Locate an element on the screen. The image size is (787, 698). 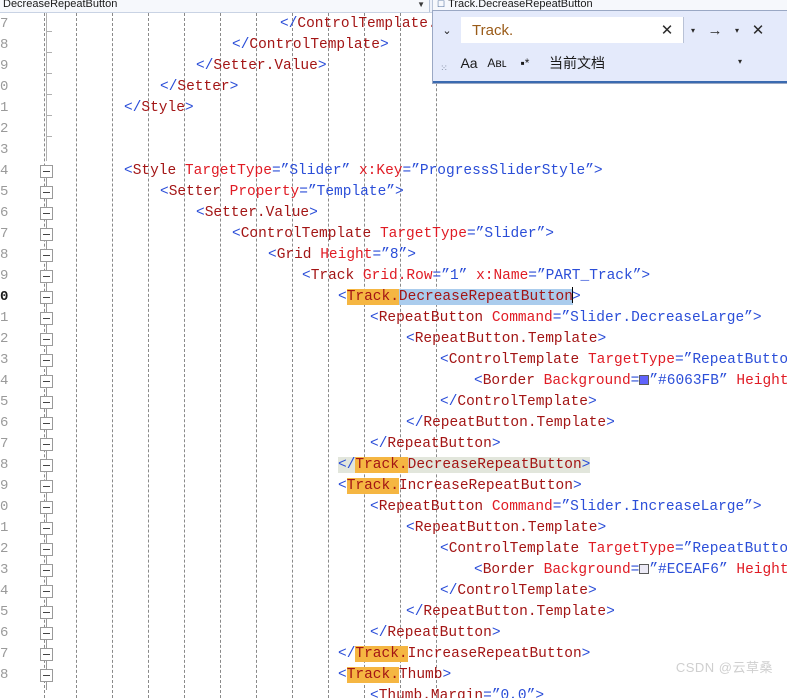
code-line: </Style> is located at coordinates (393, 108).